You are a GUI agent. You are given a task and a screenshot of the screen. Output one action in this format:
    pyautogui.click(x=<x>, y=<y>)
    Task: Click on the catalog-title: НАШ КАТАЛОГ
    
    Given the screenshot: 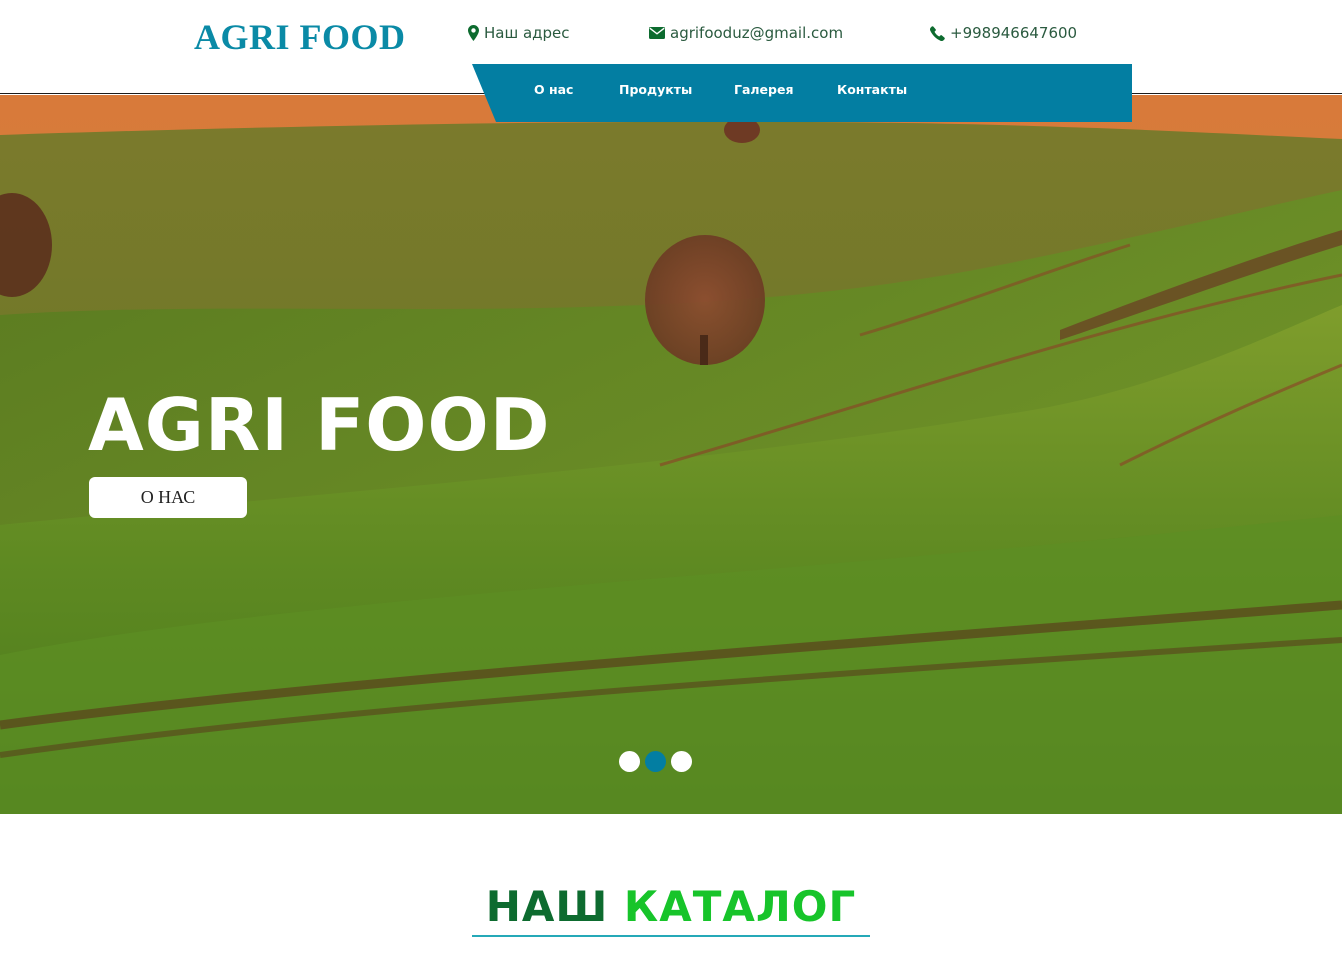 What is the action you would take?
    pyautogui.click(x=671, y=909)
    